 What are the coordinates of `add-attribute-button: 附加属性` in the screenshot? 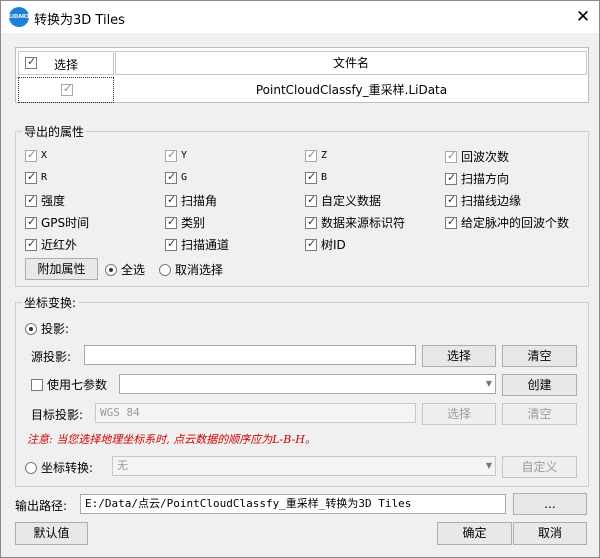 It's located at (61, 269).